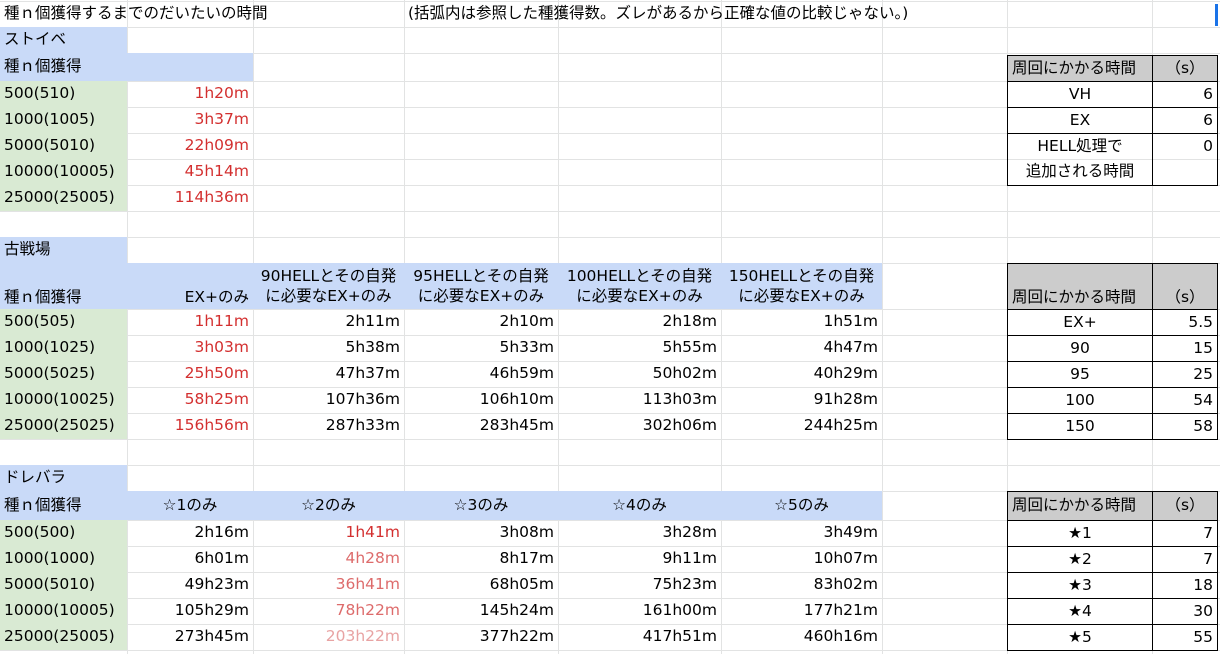 The width and height of the screenshot is (1220, 654). Describe the element at coordinates (1185, 426) in the screenshot. I see `side-value: 58` at that location.